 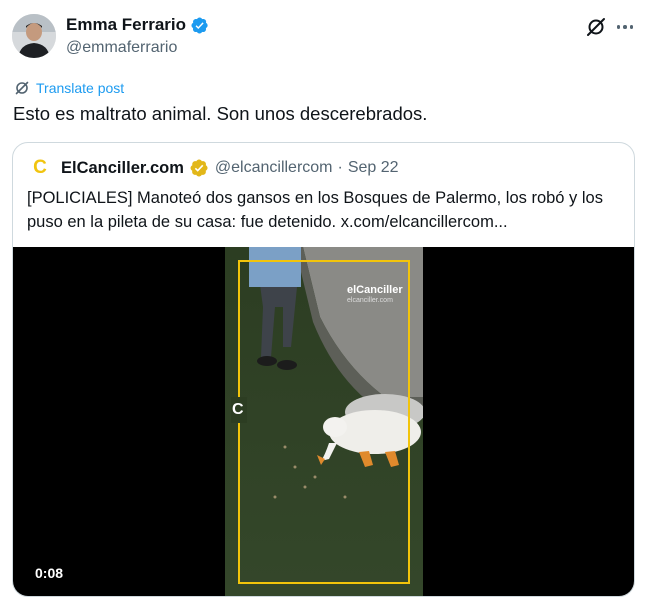 I want to click on author-handle: @emmaferrario, so click(x=137, y=48).